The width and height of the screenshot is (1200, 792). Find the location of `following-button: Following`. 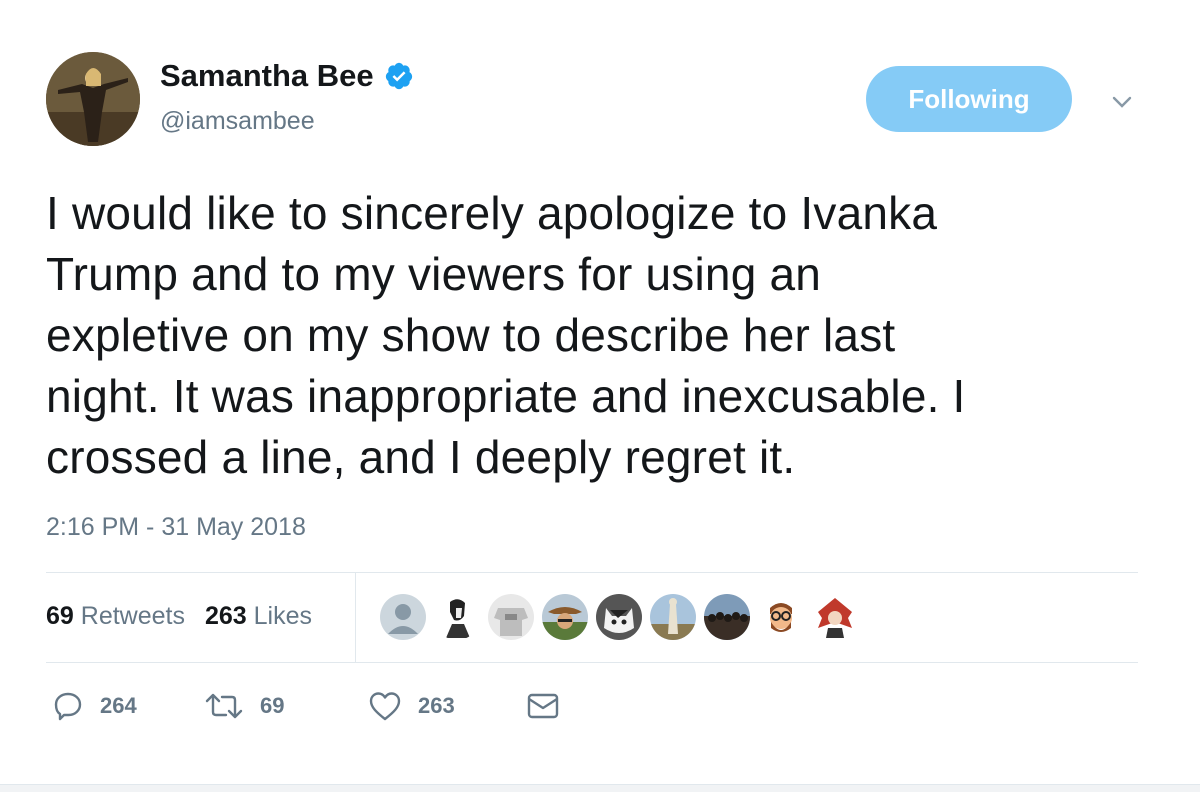

following-button: Following is located at coordinates (969, 99).